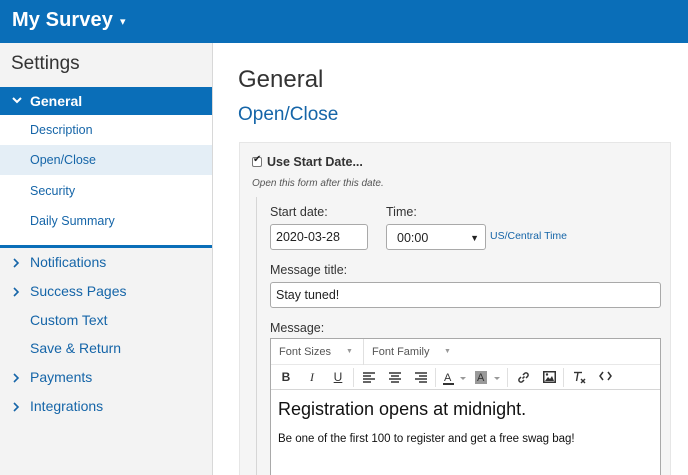  I want to click on align-center-button, so click(395, 377).